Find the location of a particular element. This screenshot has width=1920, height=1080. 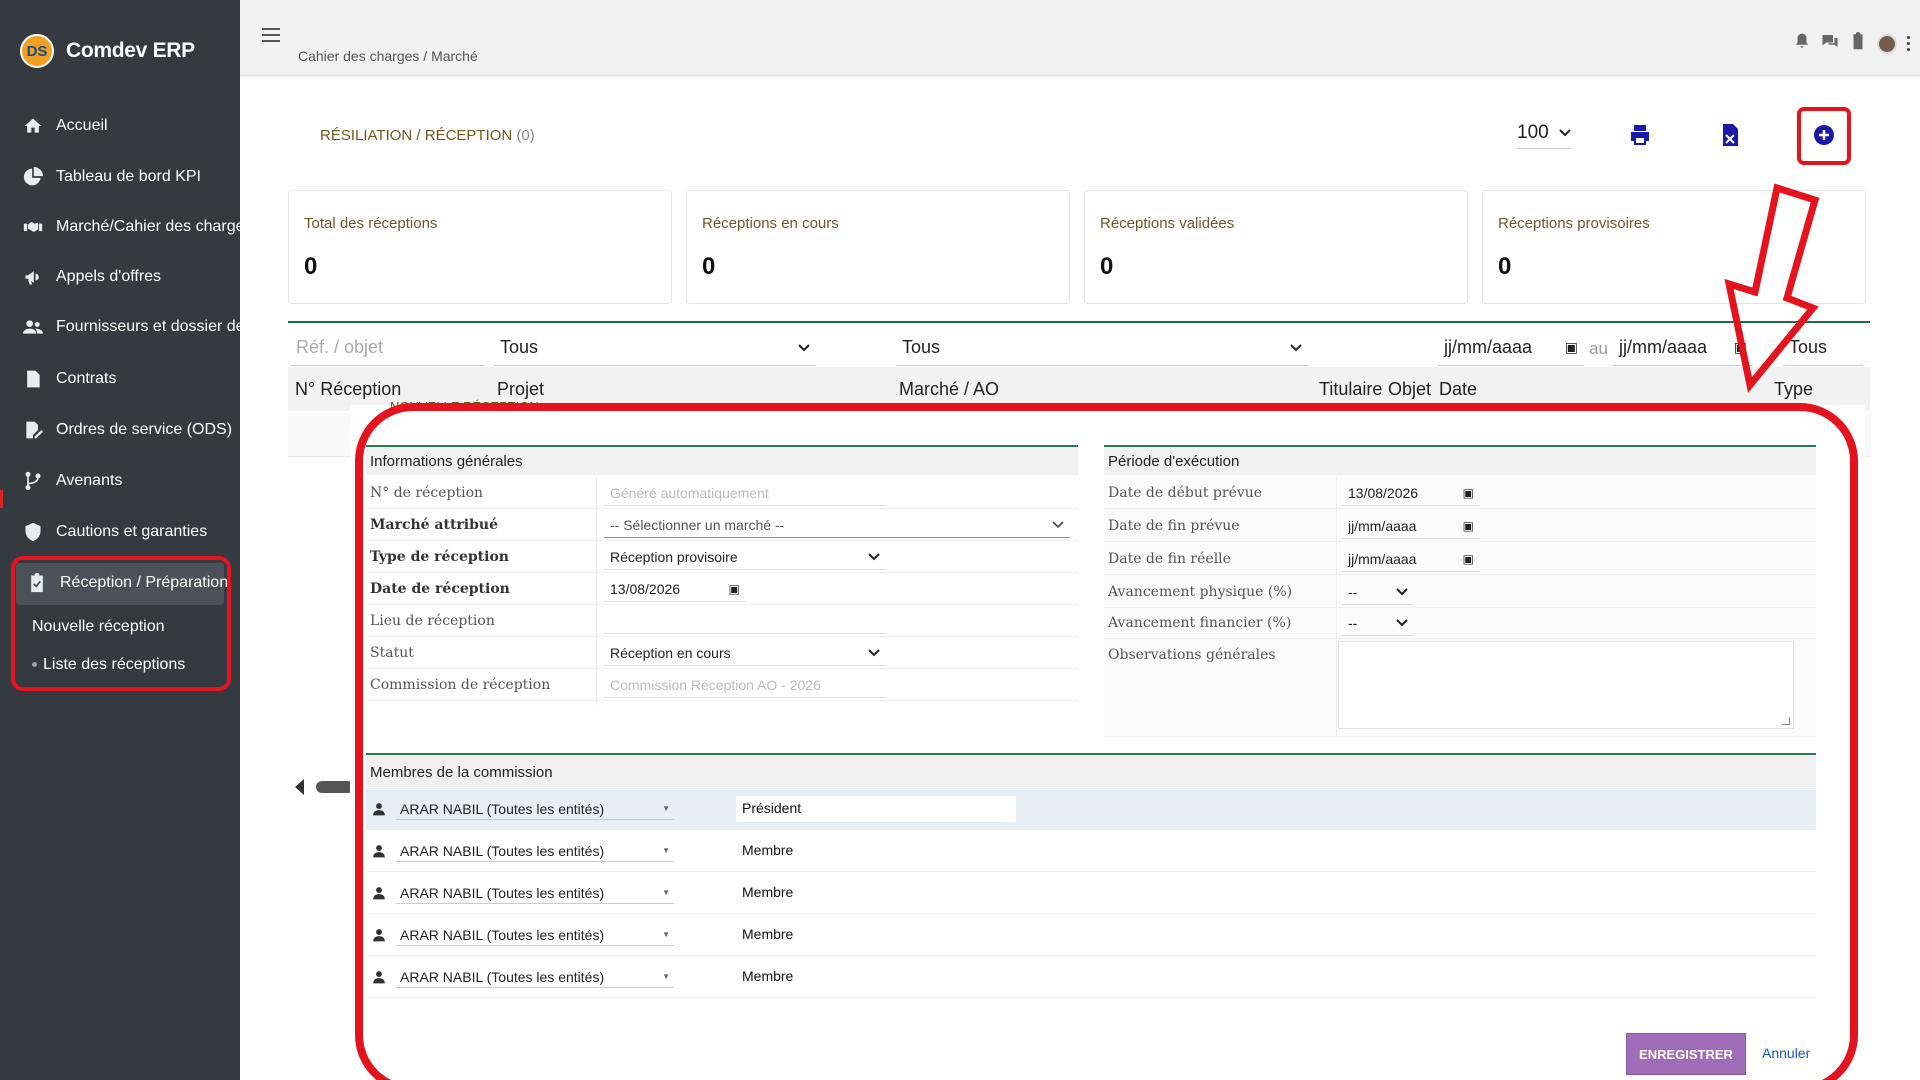

column-header: Date is located at coordinates (1458, 389).